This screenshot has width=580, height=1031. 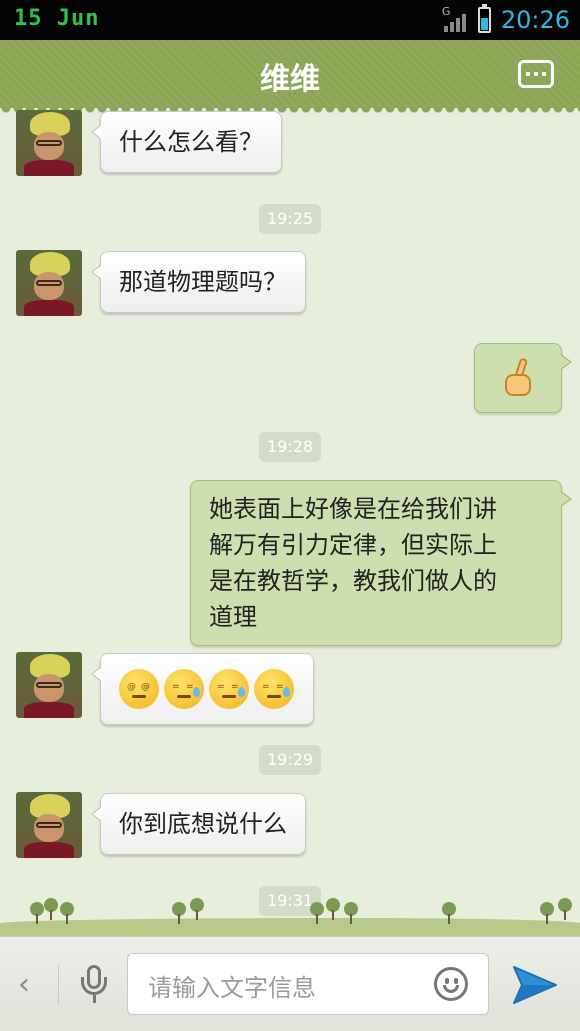 I want to click on incoming-message-bubble: 那道物理题吗？, so click(x=198, y=282).